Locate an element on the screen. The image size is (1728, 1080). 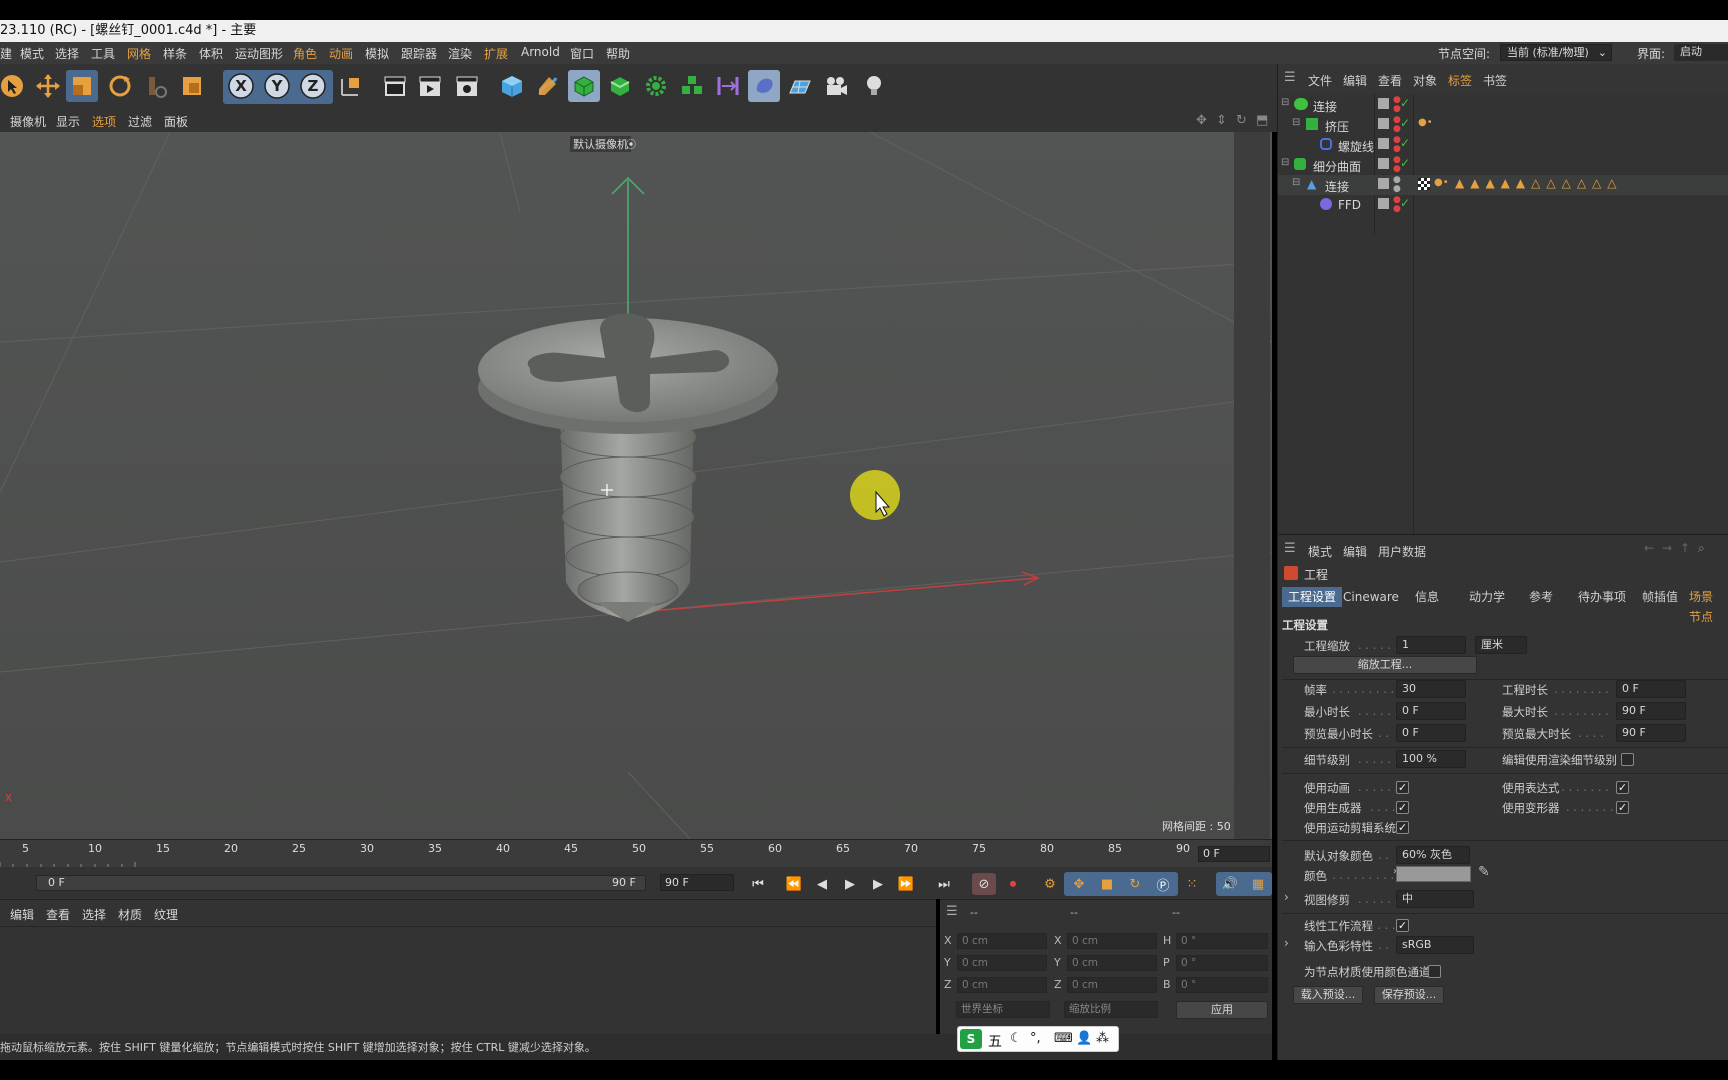
use-expressions-checkbox: ✓ is located at coordinates (1622, 787).